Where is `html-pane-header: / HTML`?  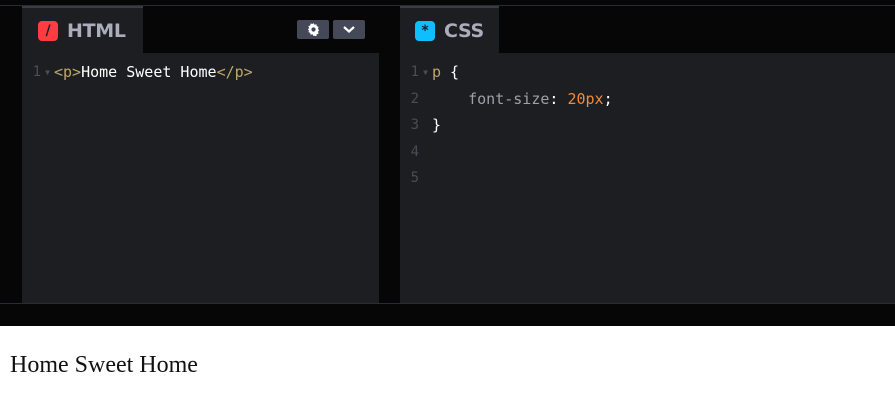 html-pane-header: / HTML is located at coordinates (200, 29).